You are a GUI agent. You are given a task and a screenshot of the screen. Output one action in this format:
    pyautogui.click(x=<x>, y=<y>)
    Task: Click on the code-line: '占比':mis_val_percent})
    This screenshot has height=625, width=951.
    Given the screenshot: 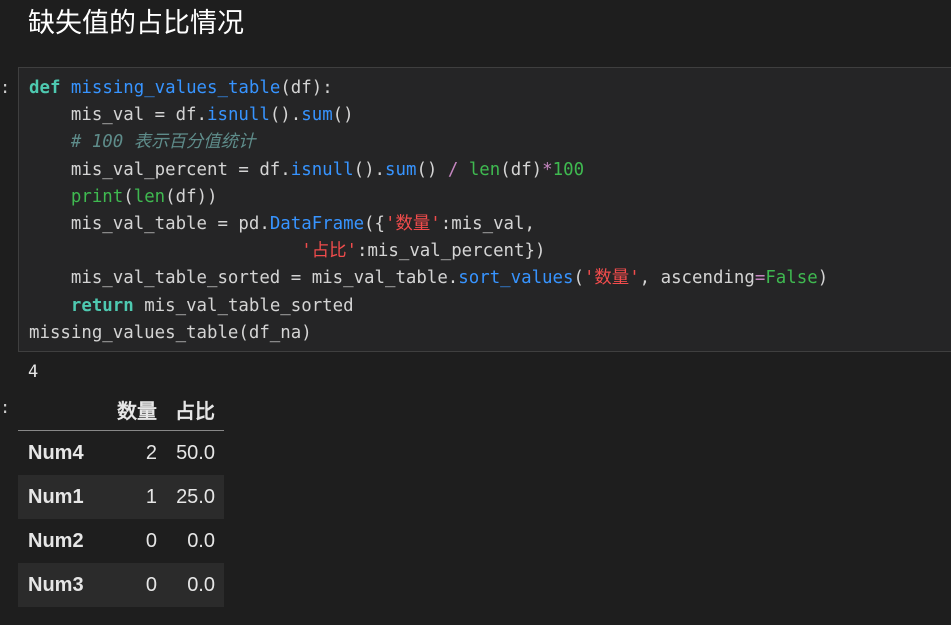 What is the action you would take?
    pyautogui.click(x=423, y=251)
    